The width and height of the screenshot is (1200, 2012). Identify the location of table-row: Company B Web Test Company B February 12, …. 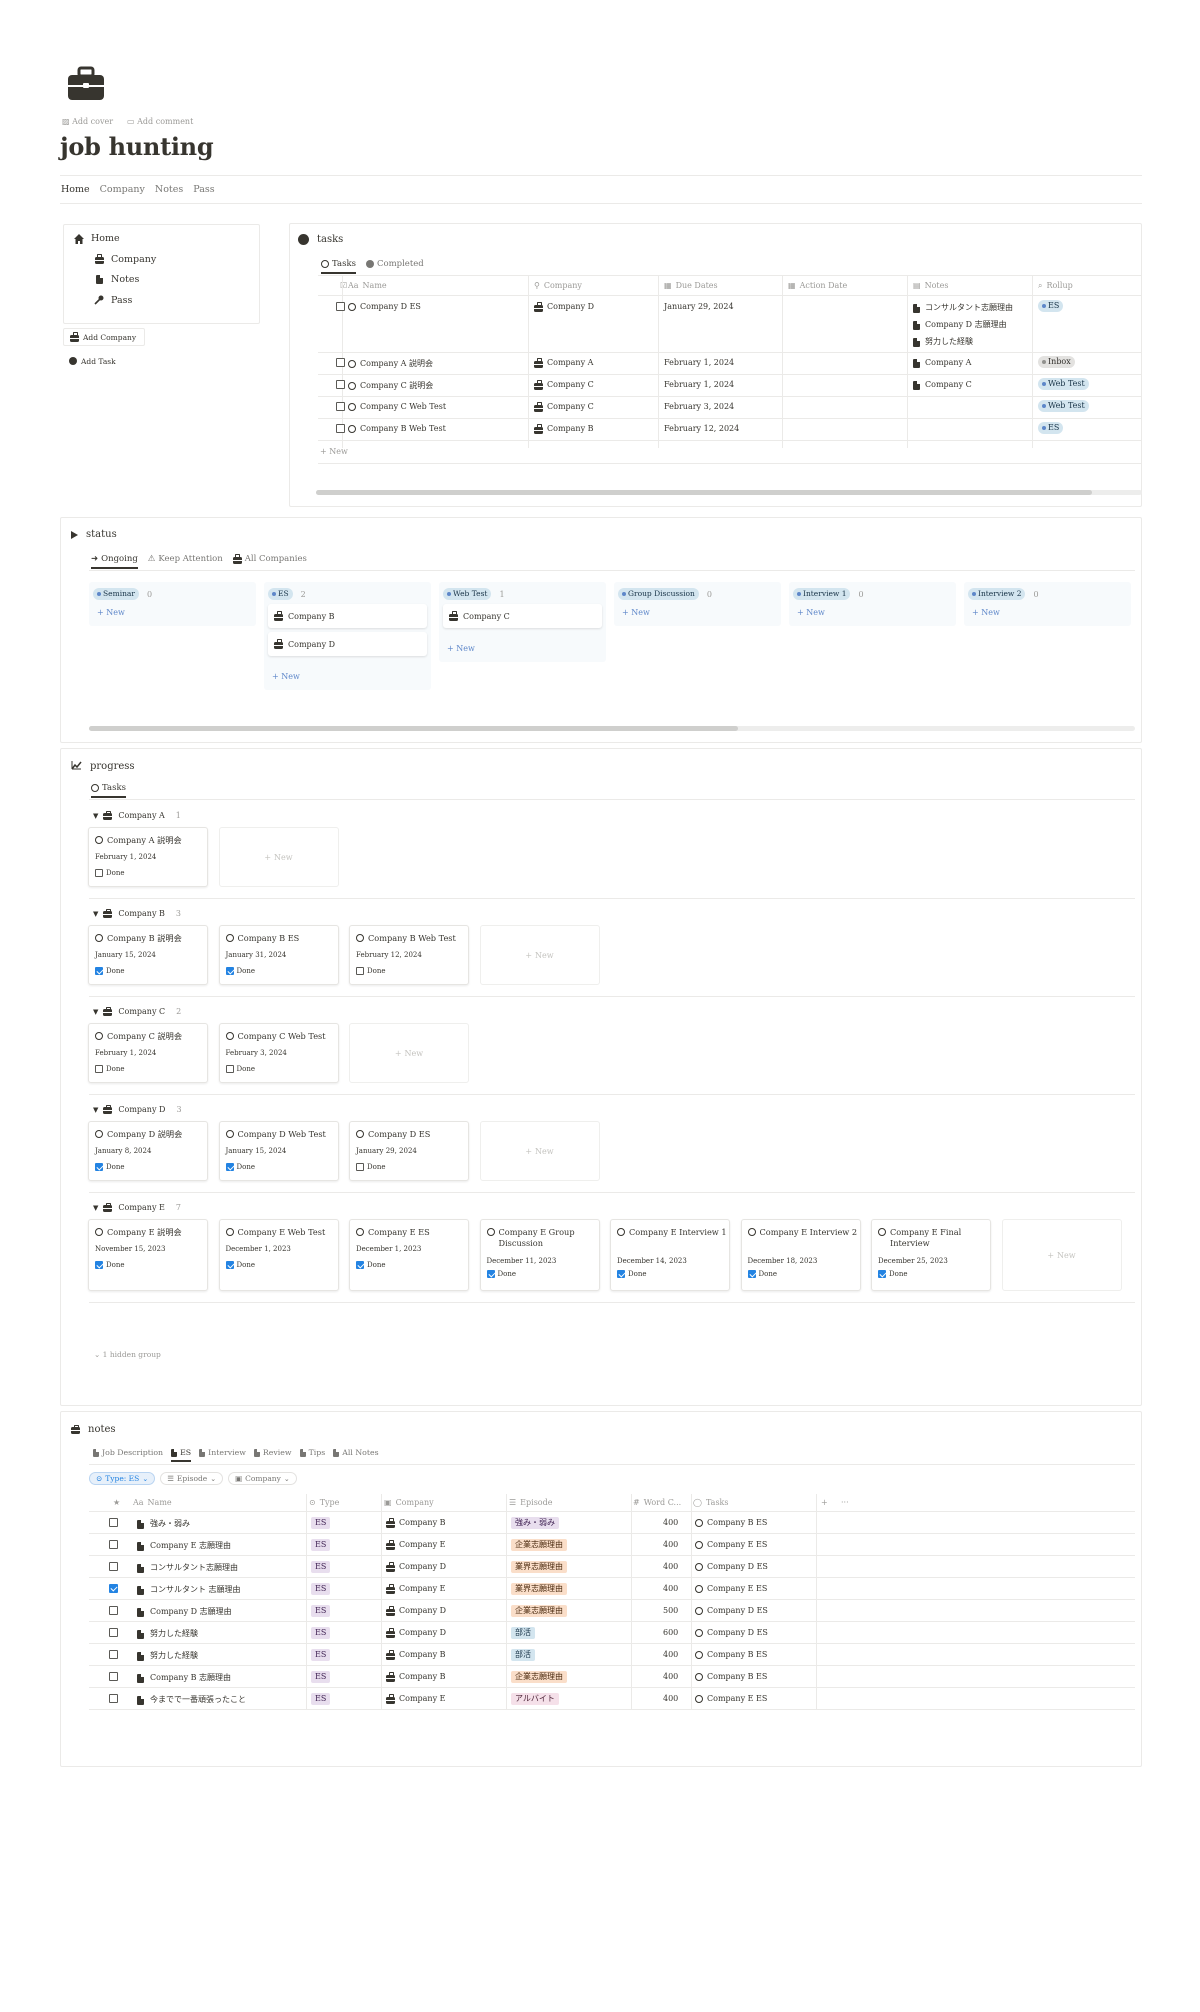
(716, 429).